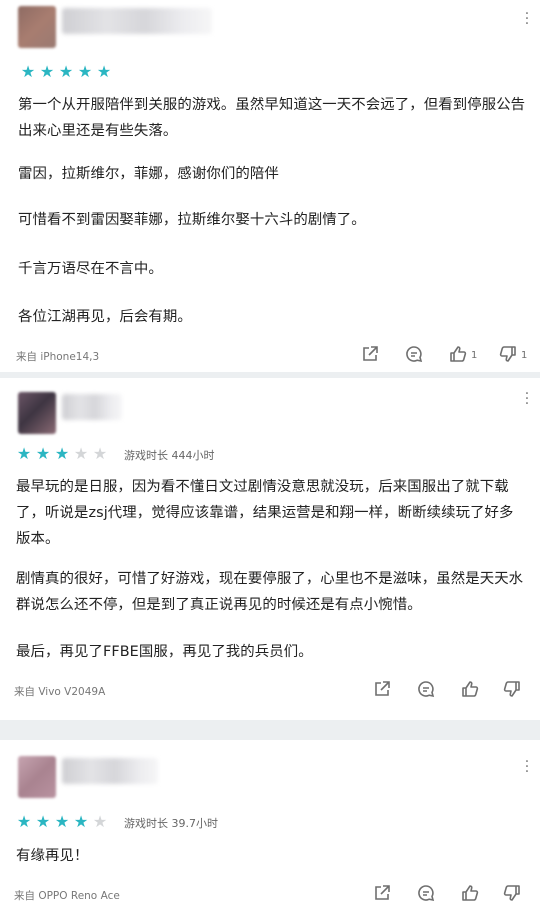 The image size is (540, 918). Describe the element at coordinates (474, 355) in the screenshot. I see `like-count: 1` at that location.